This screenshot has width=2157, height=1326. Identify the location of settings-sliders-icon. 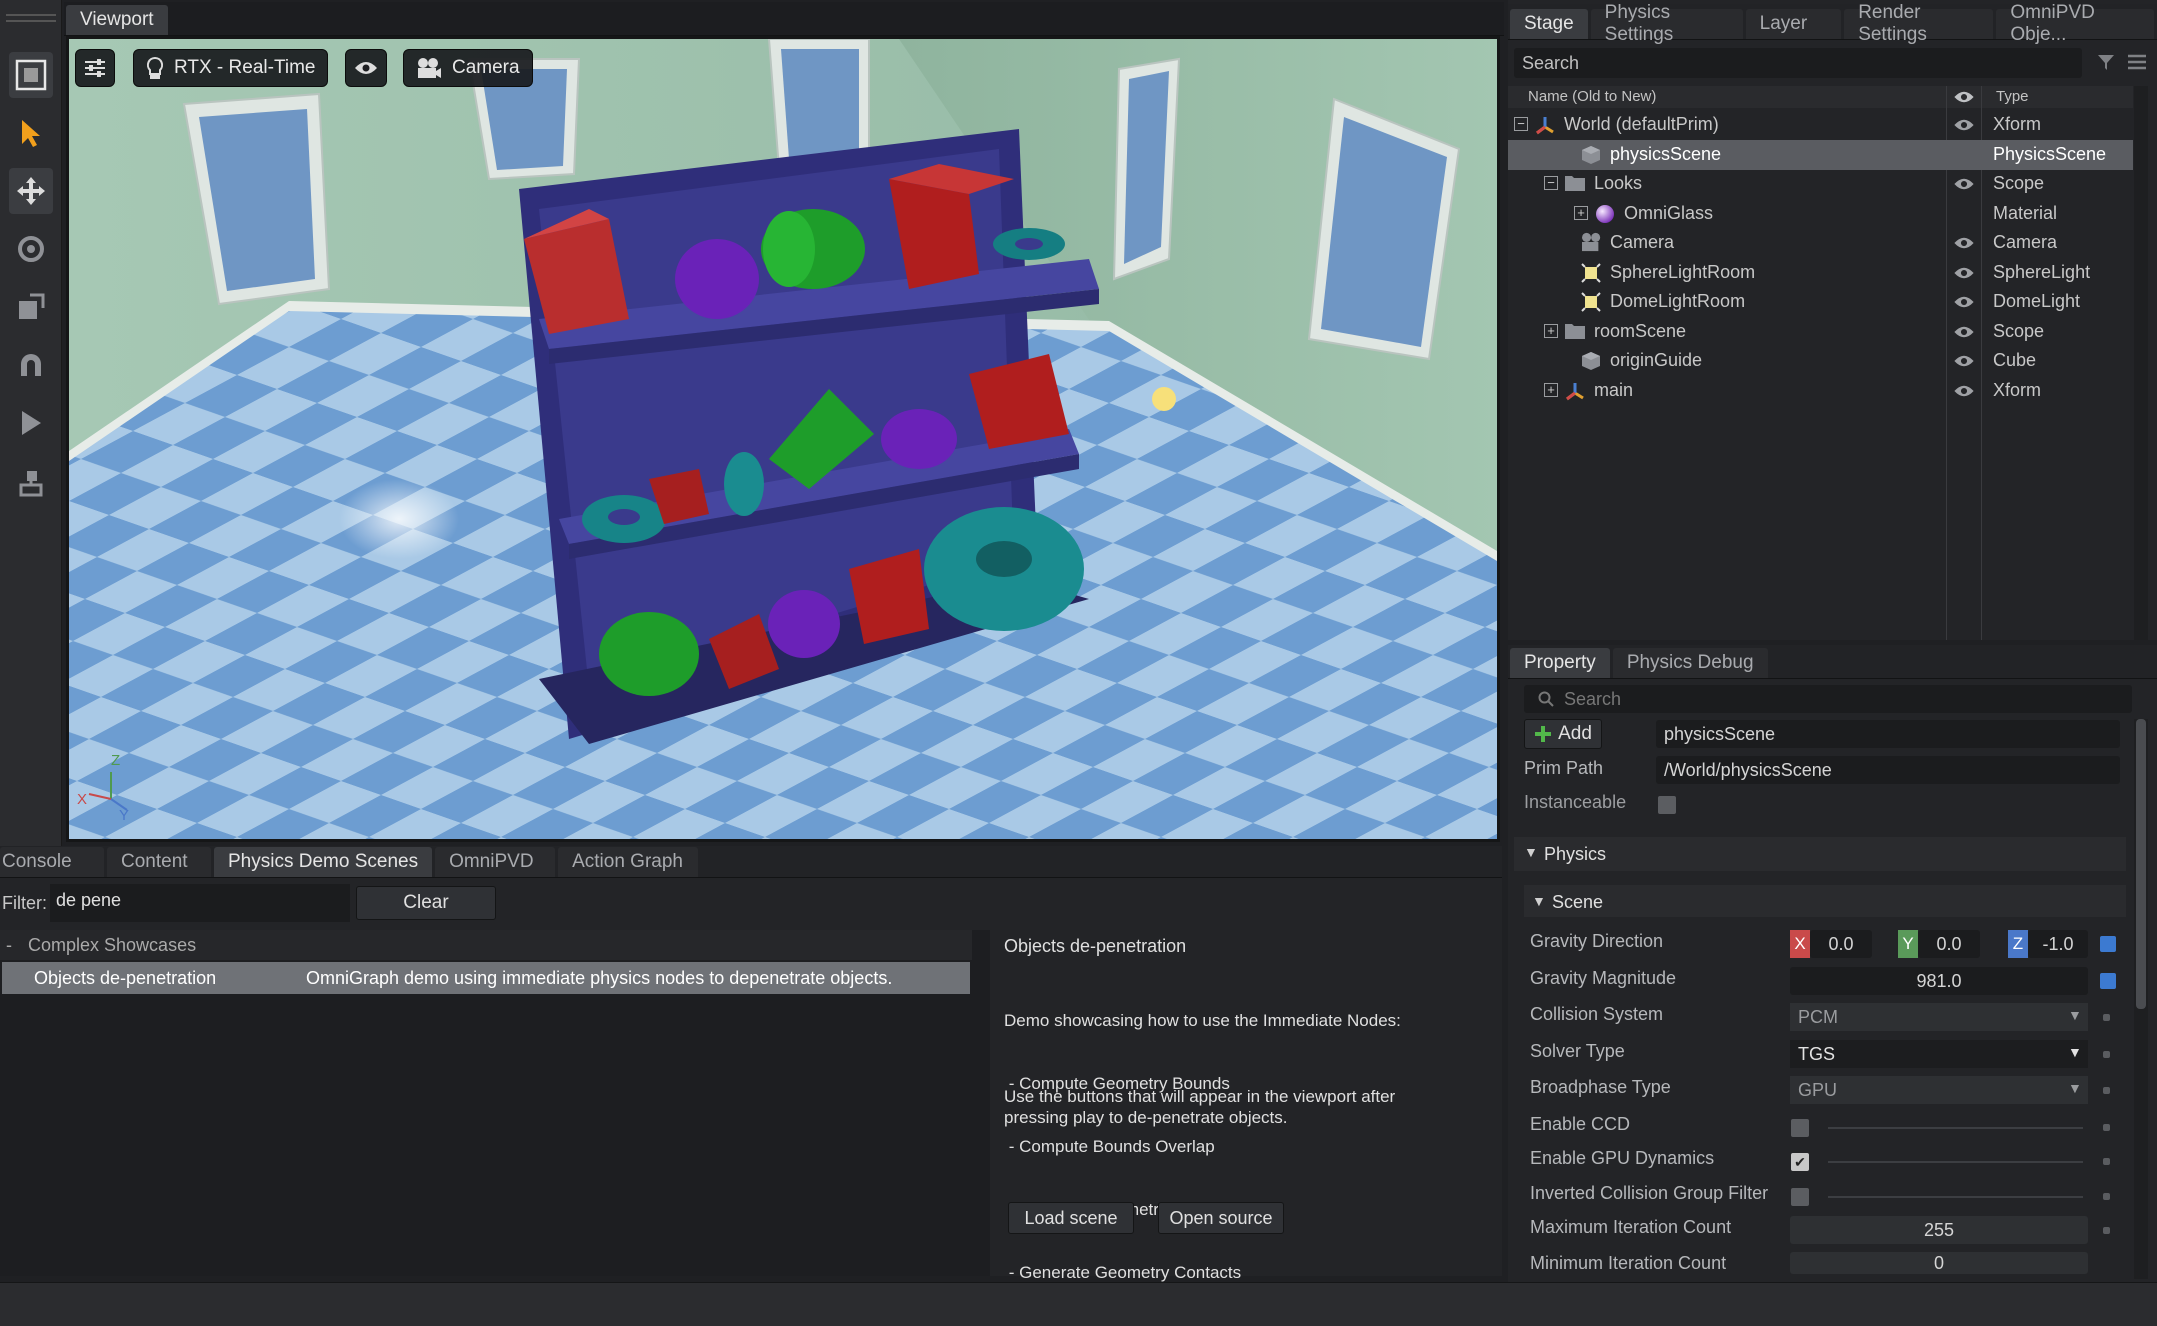
(95, 68).